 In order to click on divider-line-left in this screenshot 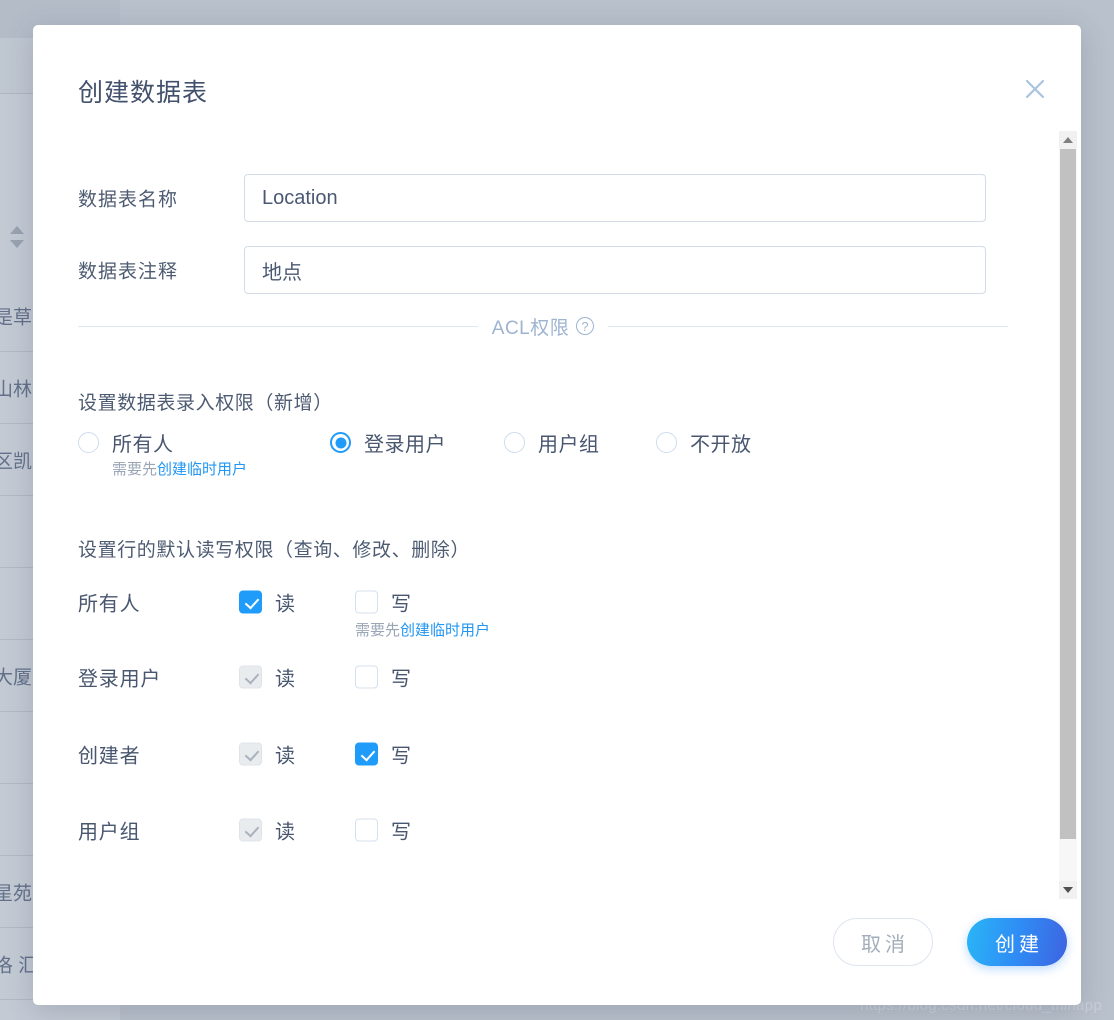, I will do `click(278, 326)`.